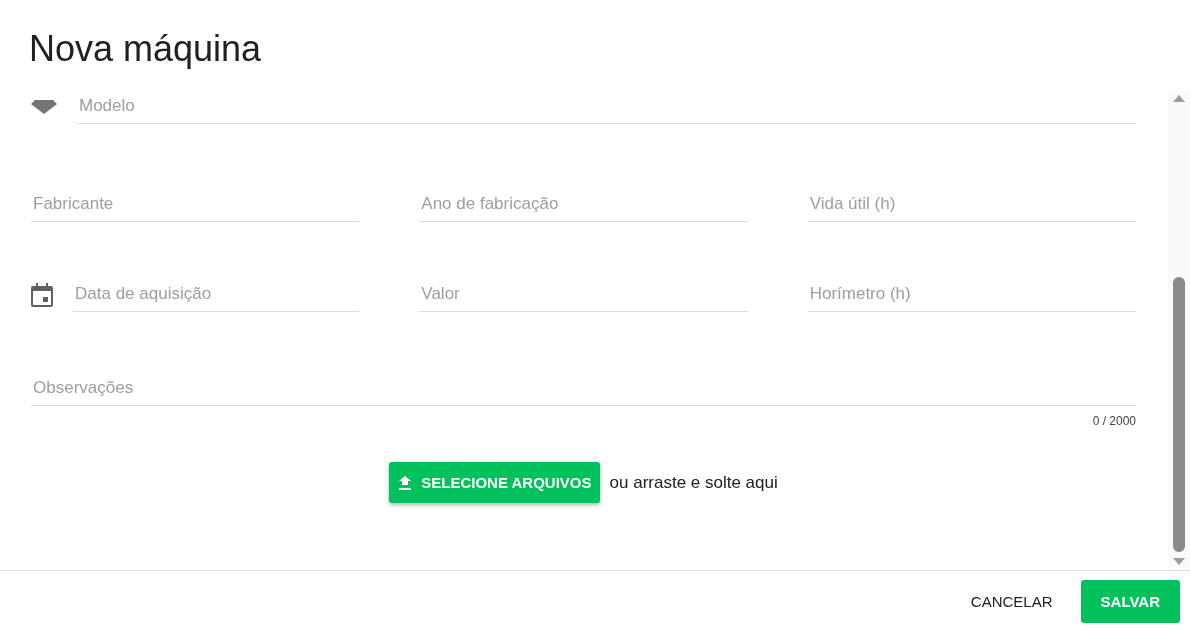 The image size is (1190, 631). I want to click on drop-hint: ou arraste e solte aqui, so click(693, 482).